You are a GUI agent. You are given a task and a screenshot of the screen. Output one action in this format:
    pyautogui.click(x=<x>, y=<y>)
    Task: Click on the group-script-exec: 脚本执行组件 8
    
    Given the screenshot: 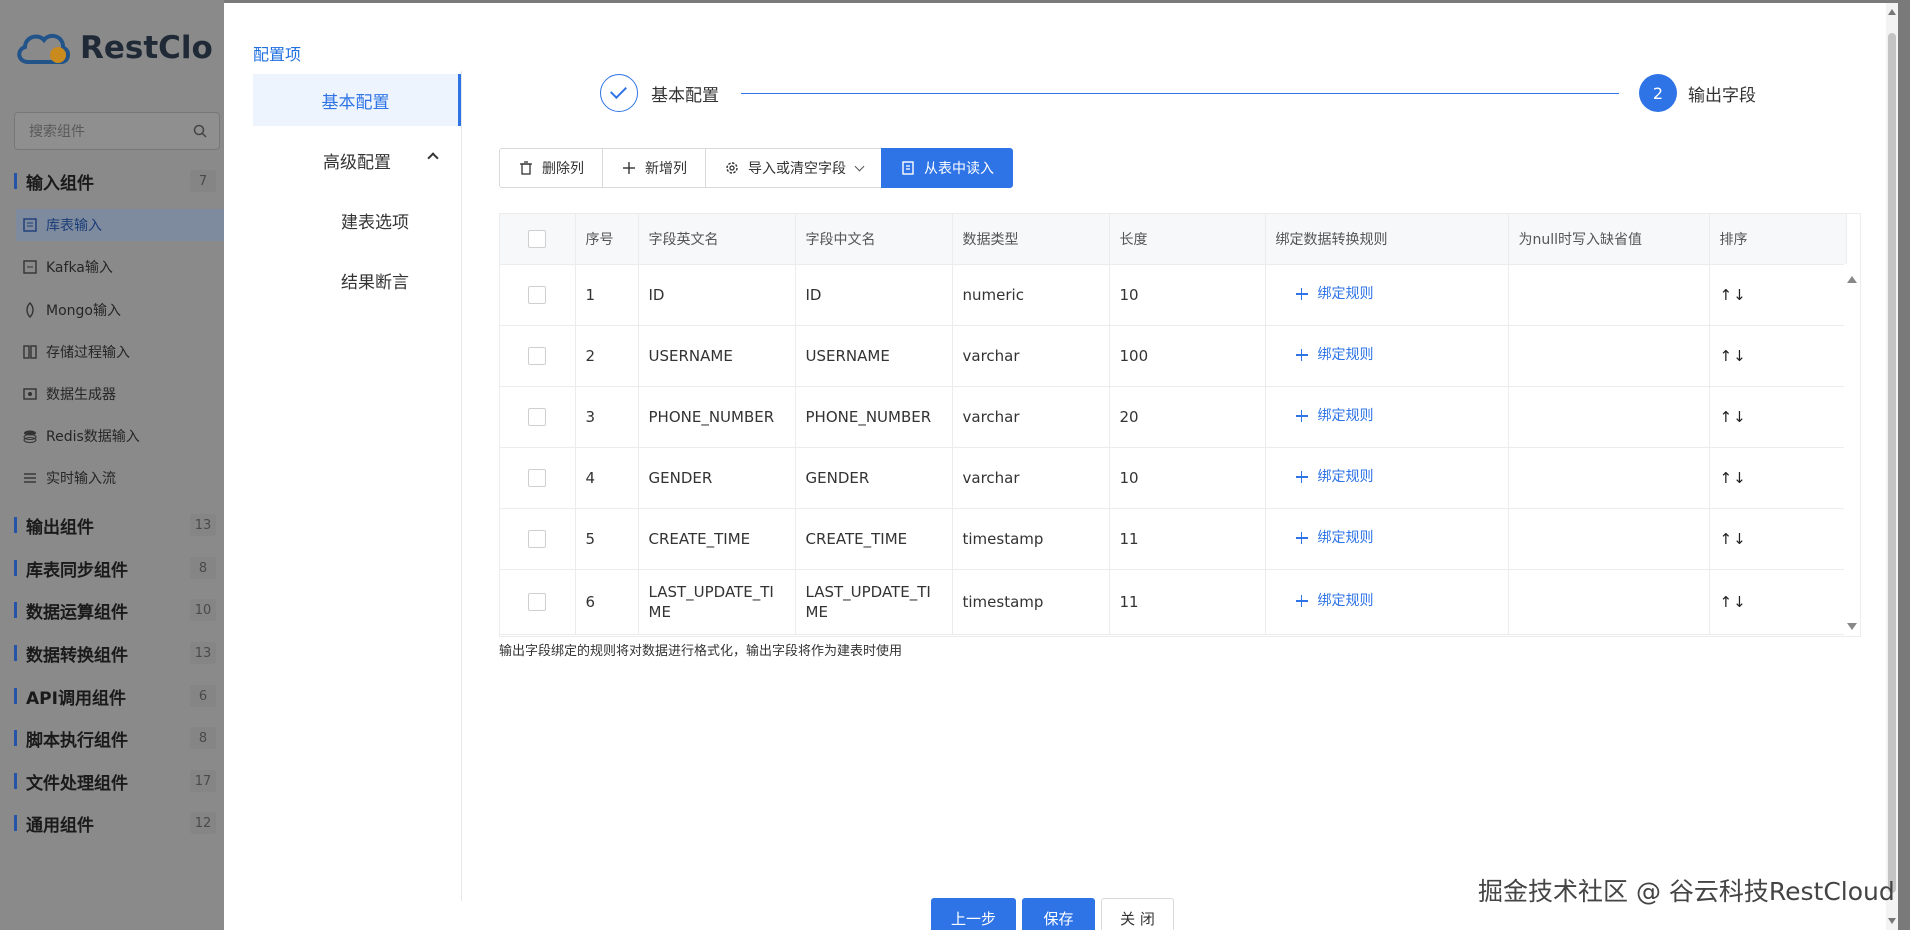 What is the action you would take?
    pyautogui.click(x=119, y=738)
    